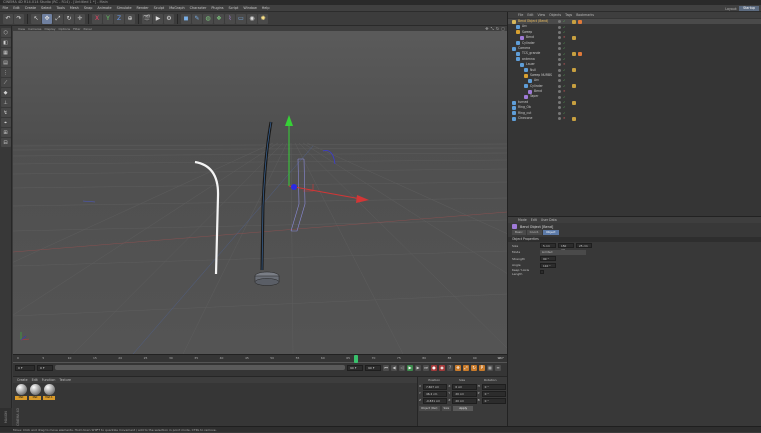 The height and width of the screenshot is (433, 761). Describe the element at coordinates (249, 8) in the screenshot. I see `menu-window: Window` at that location.